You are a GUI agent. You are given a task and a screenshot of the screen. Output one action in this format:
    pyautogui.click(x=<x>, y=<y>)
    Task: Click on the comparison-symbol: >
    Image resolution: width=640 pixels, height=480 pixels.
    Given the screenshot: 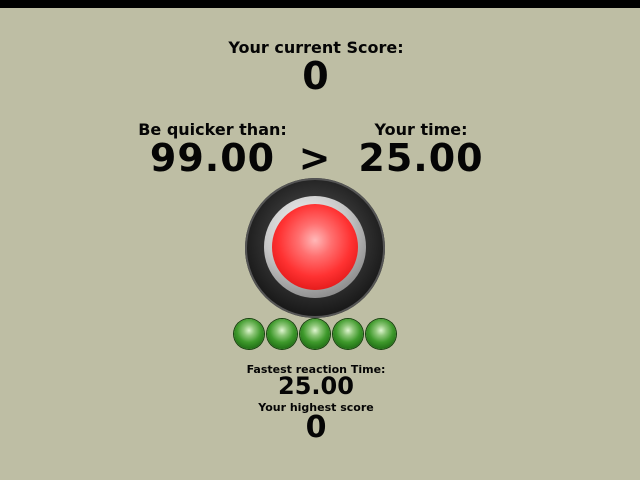 What is the action you would take?
    pyautogui.click(x=315, y=158)
    